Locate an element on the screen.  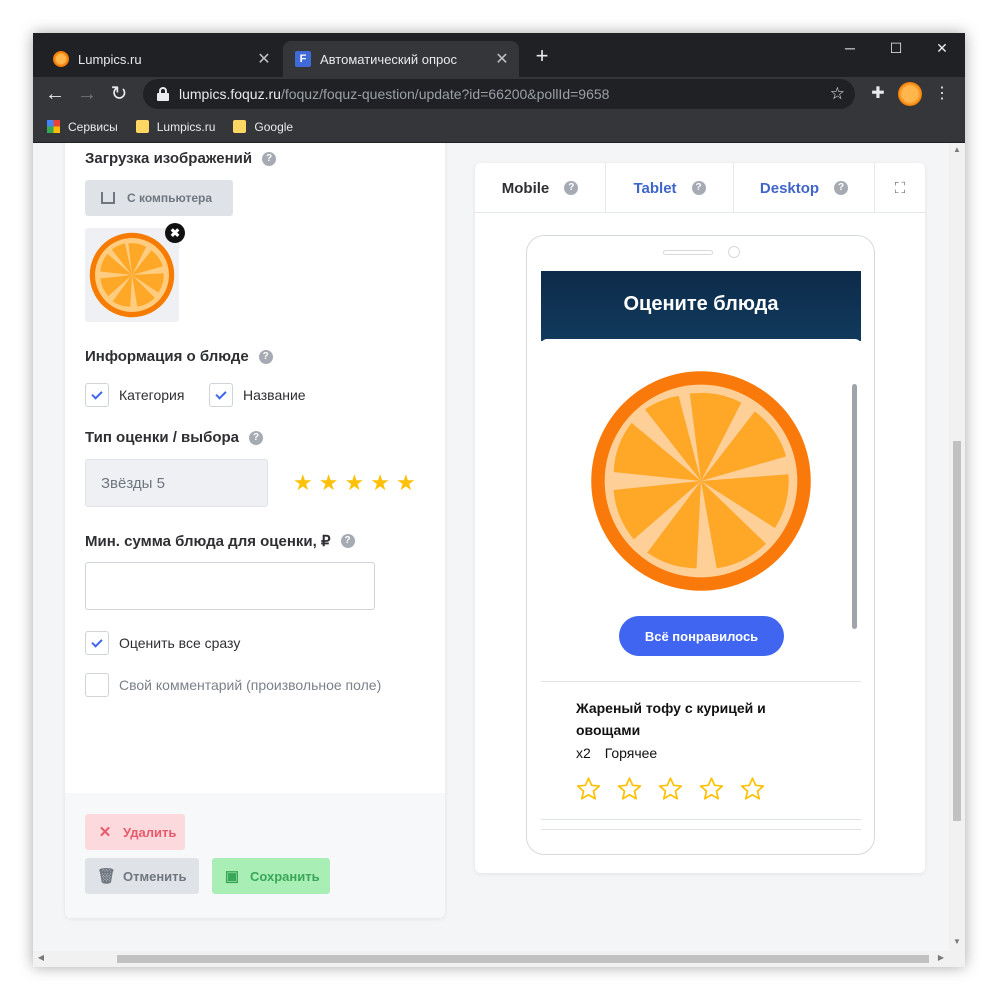
section-title-text: Тип оценки / выбора is located at coordinates (162, 437).